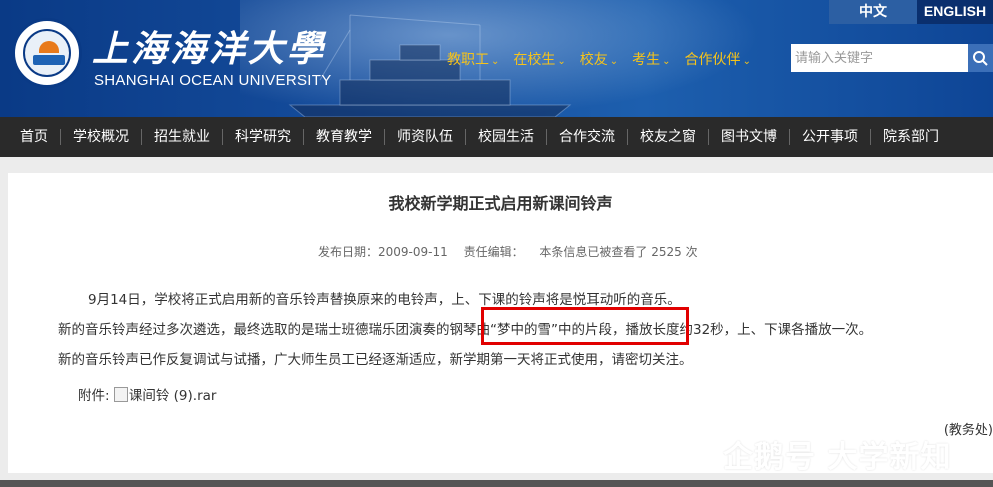 This screenshot has width=993, height=487. What do you see at coordinates (344, 137) in the screenshot?
I see `main-nav-item-education: 教育教学` at bounding box center [344, 137].